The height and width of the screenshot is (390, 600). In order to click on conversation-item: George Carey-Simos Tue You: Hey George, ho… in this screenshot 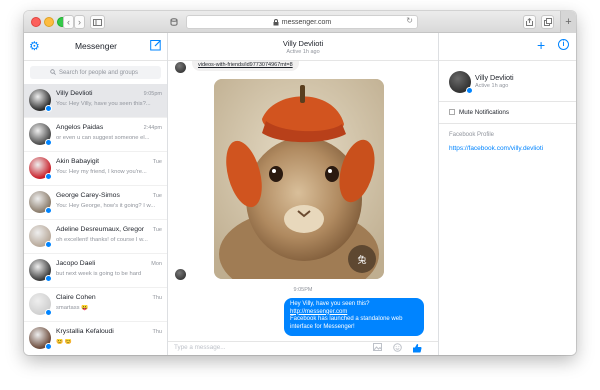, I will do `click(95, 203)`.